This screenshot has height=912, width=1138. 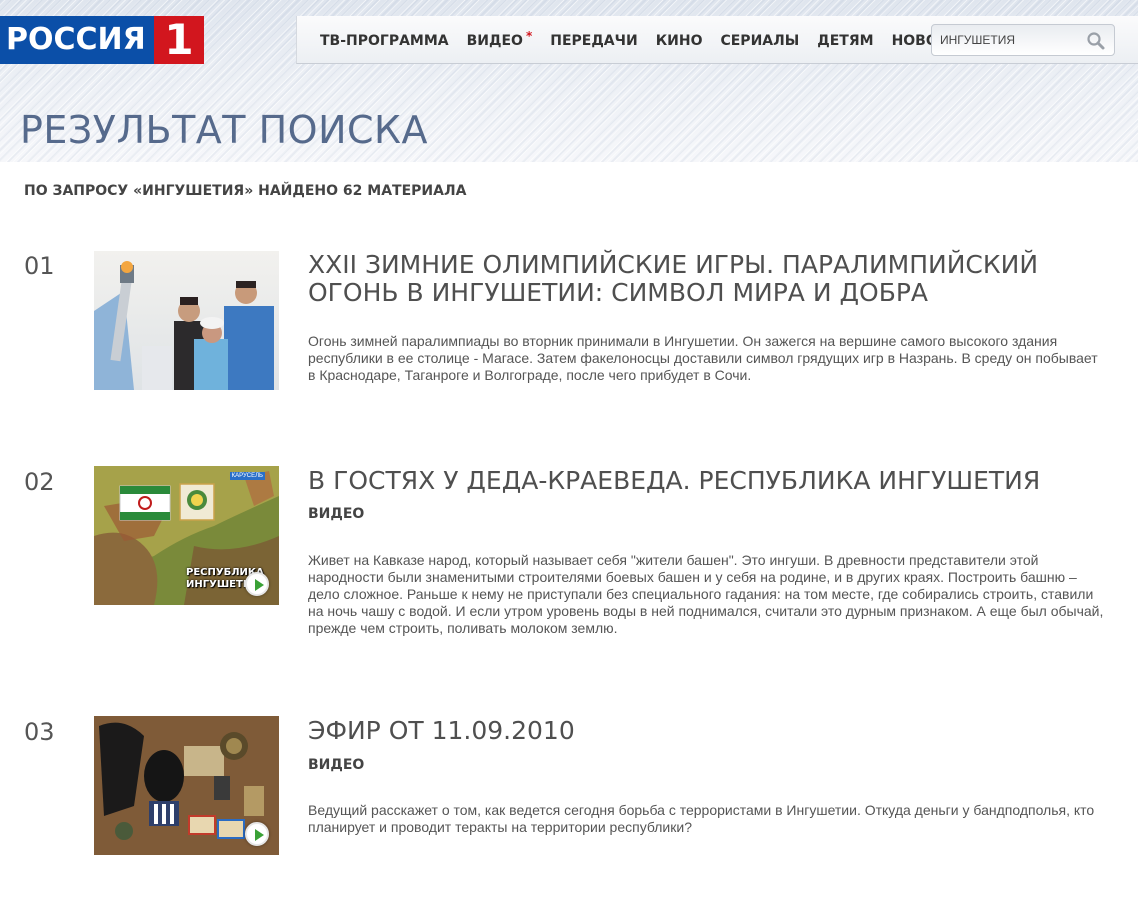 What do you see at coordinates (708, 731) in the screenshot?
I see `result-title-link: ЭФИР ОТ 11.09.2010` at bounding box center [708, 731].